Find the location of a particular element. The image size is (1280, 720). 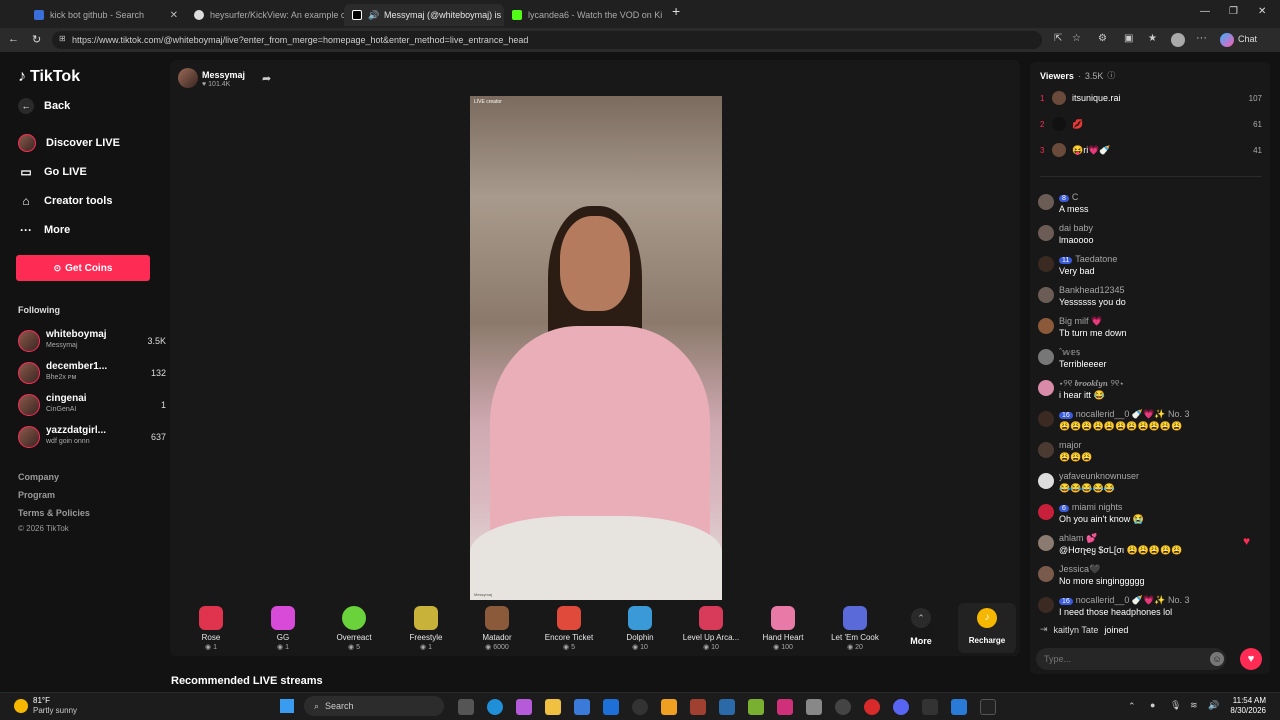

tab-tiktok-live: 🔊 Messymaj (@whiteboymaj) is ✕ is located at coordinates (424, 15).